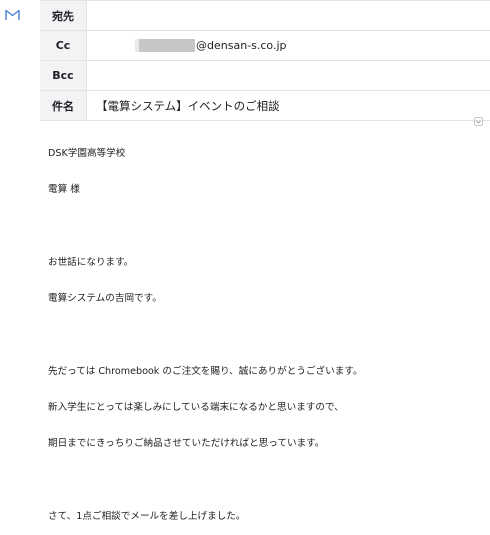 The width and height of the screenshot is (490, 535). I want to click on to-label: 宛先, so click(63, 15).